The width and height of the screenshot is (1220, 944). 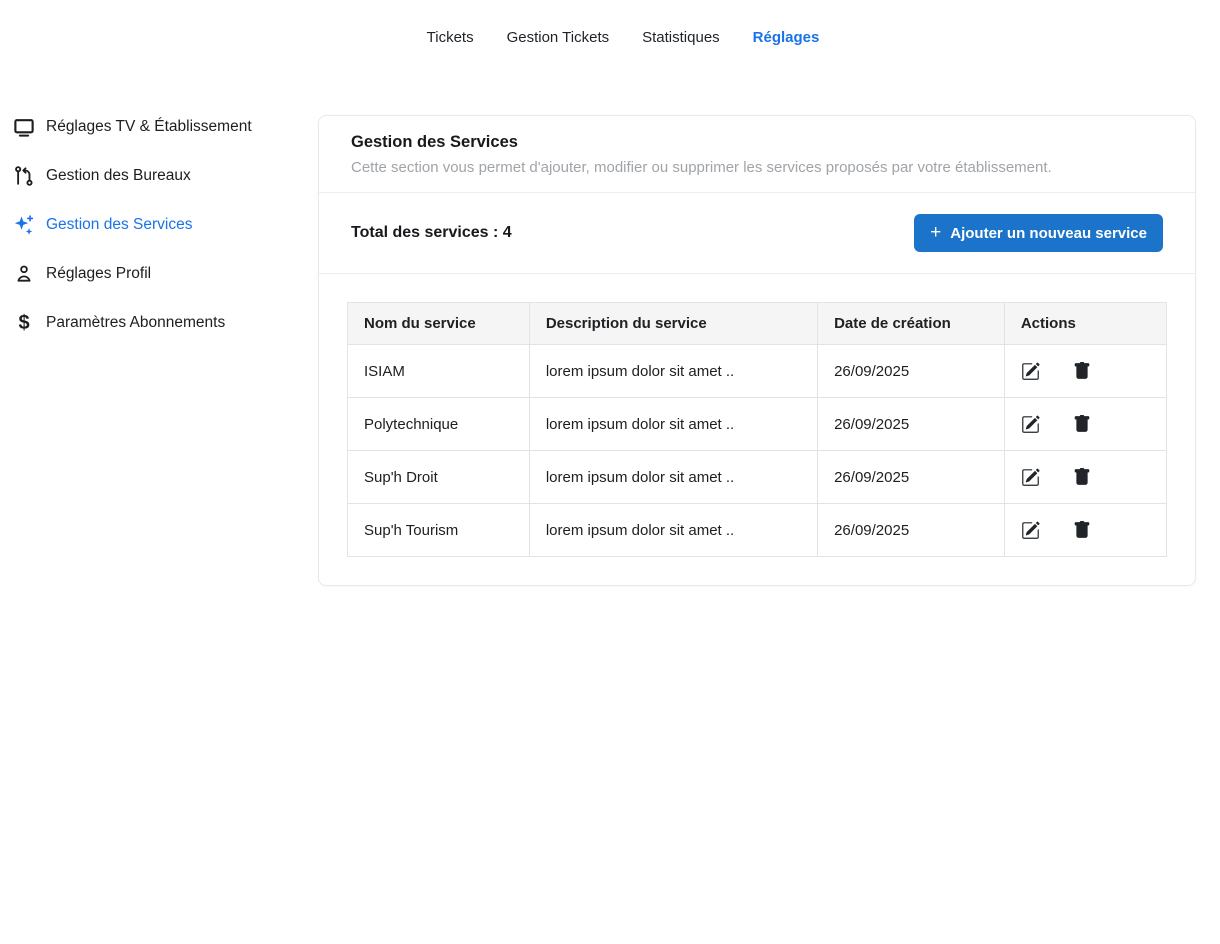 I want to click on sparkles-icon, so click(x=24, y=225).